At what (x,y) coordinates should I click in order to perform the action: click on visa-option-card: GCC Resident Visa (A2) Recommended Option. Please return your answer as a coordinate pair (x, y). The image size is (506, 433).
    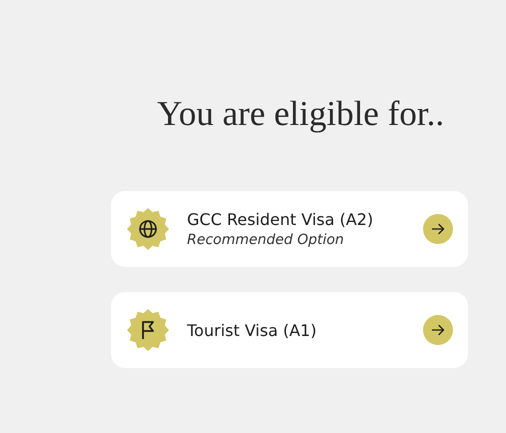
    Looking at the image, I should click on (289, 229).